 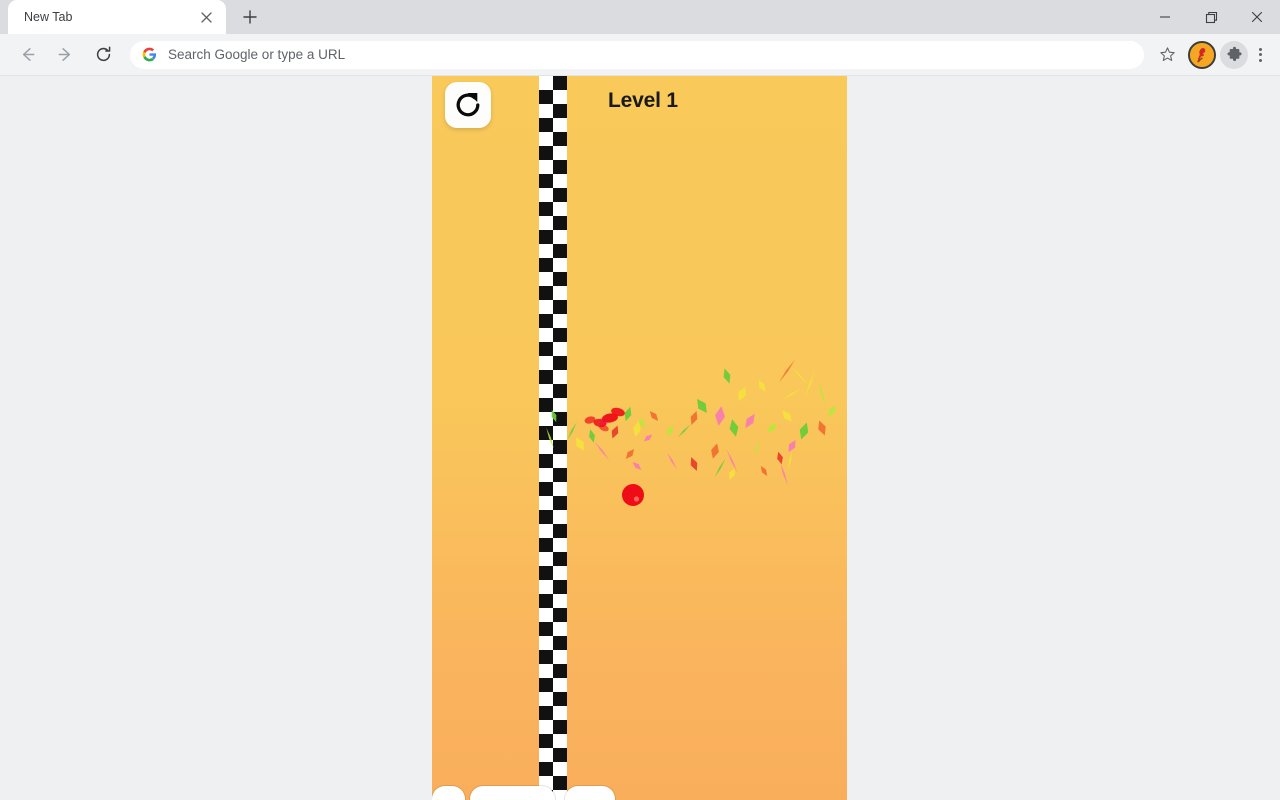 I want to click on profile-avatar, so click(x=1202, y=54).